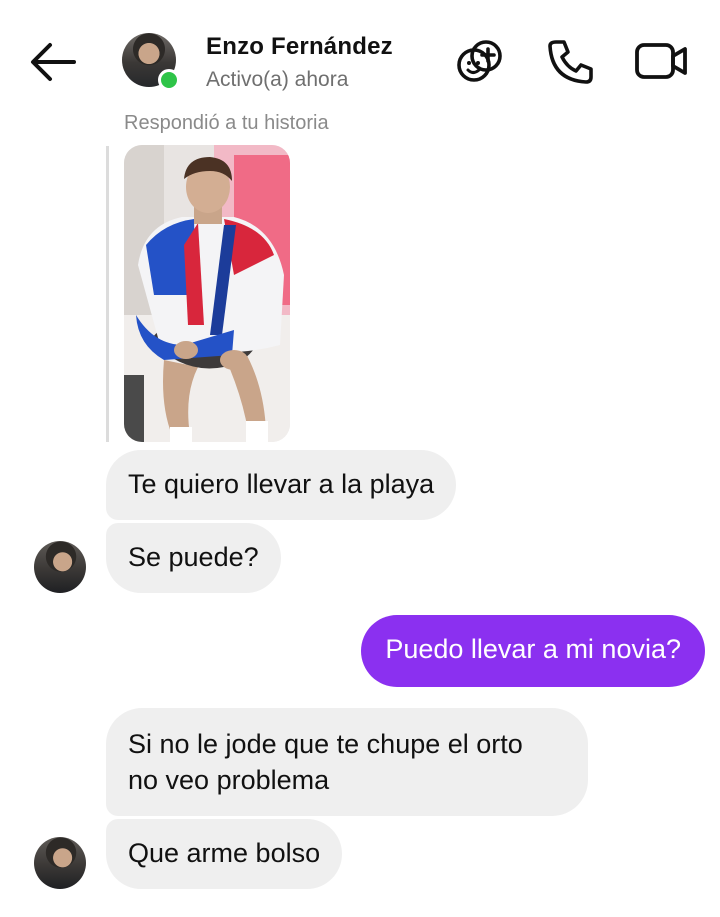  I want to click on message-text: Te quiero llevar a la playa, so click(281, 484).